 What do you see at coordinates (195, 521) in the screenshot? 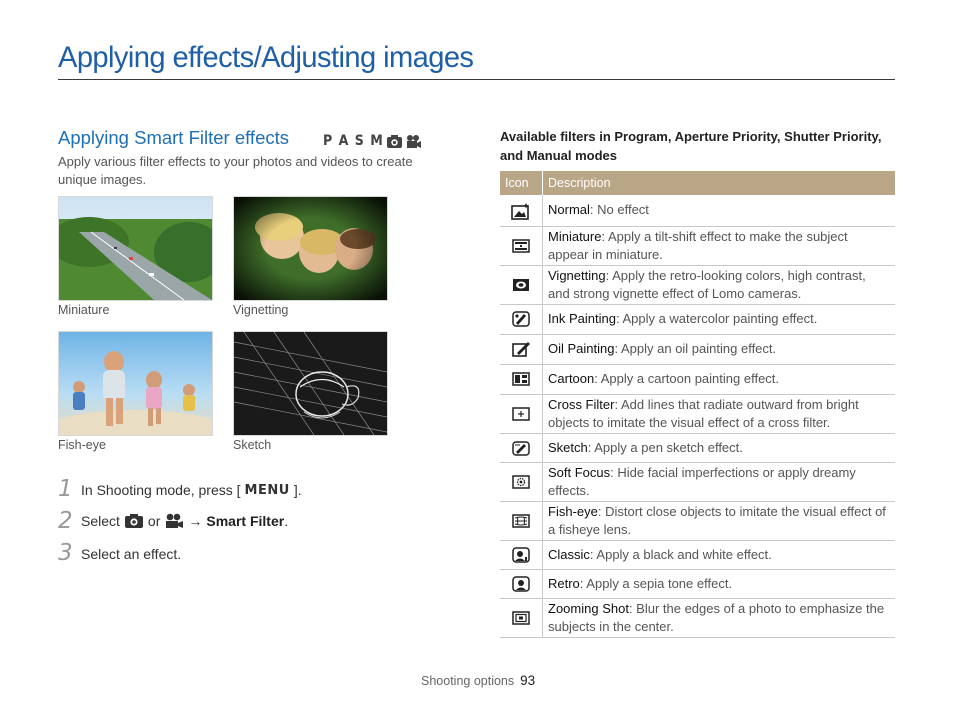
I see `arrow-glyph: →` at bounding box center [195, 521].